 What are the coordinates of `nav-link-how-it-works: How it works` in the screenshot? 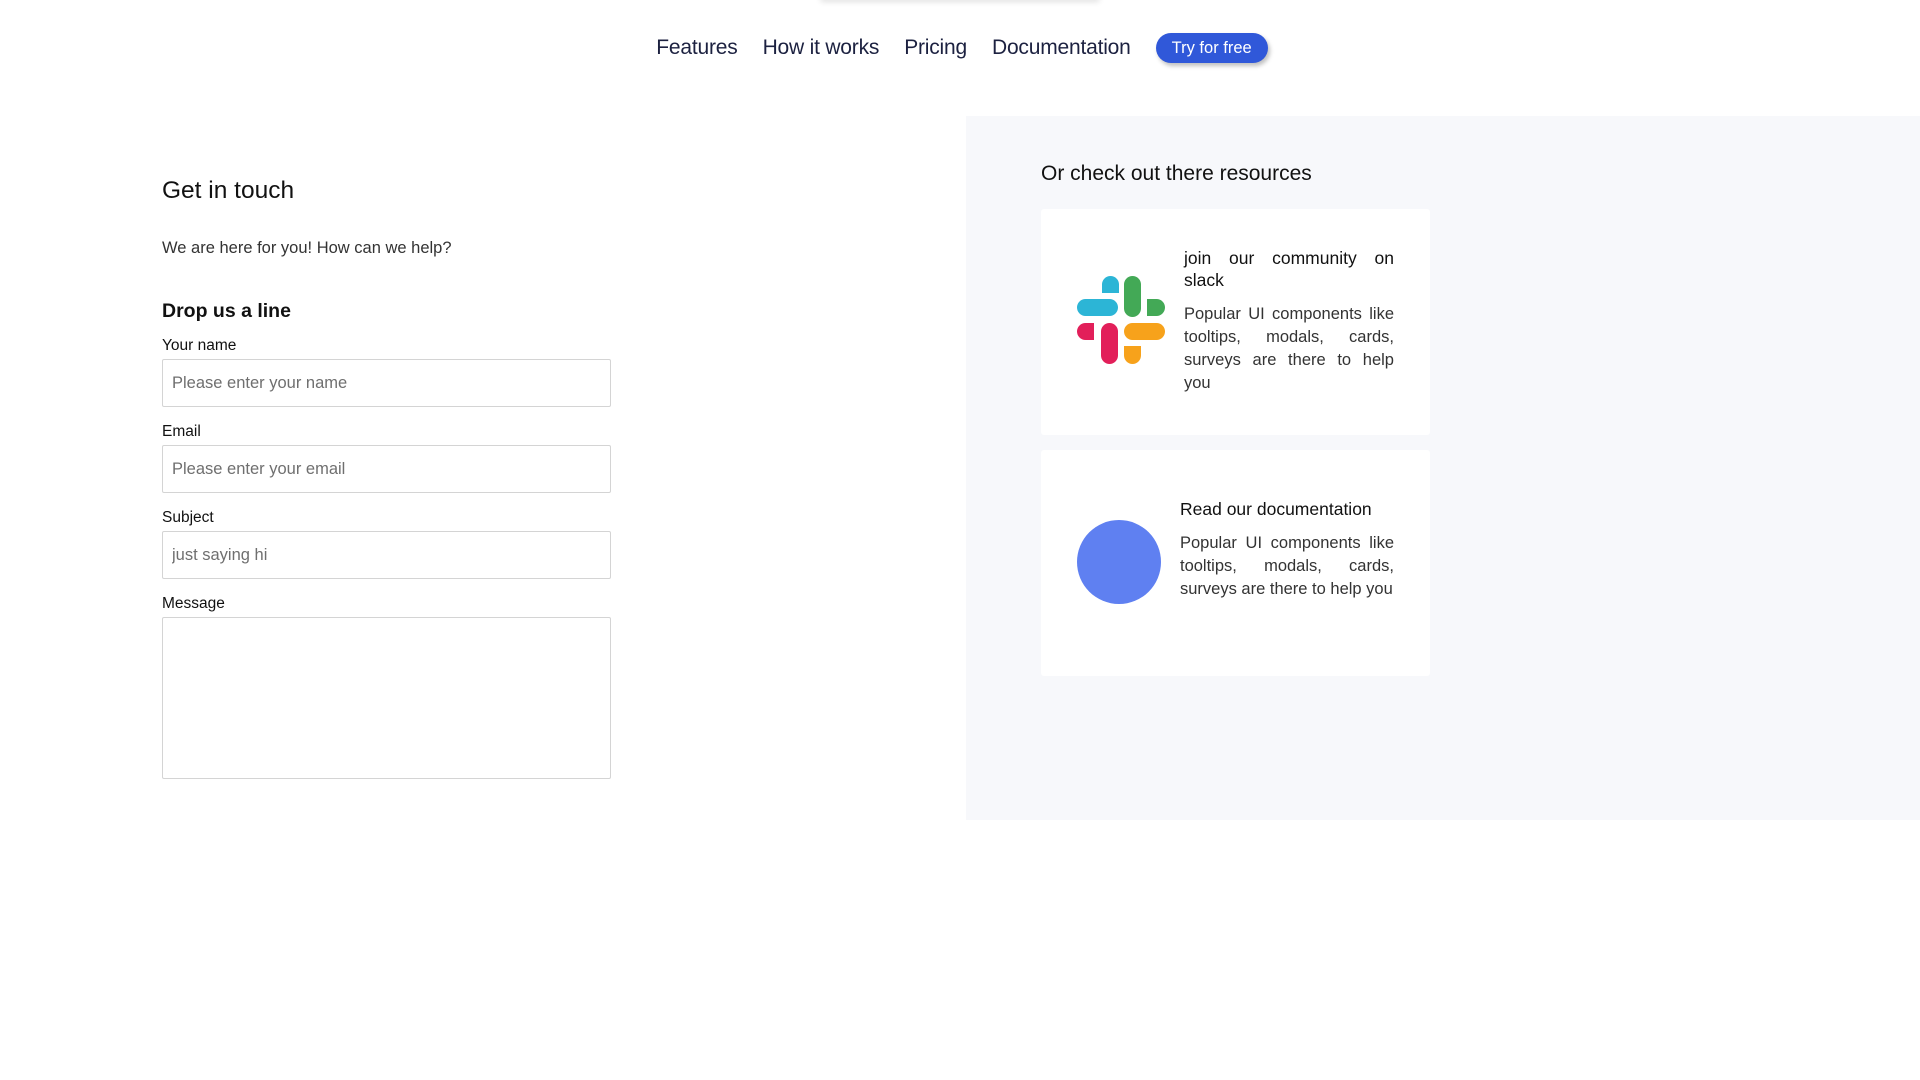 It's located at (821, 48).